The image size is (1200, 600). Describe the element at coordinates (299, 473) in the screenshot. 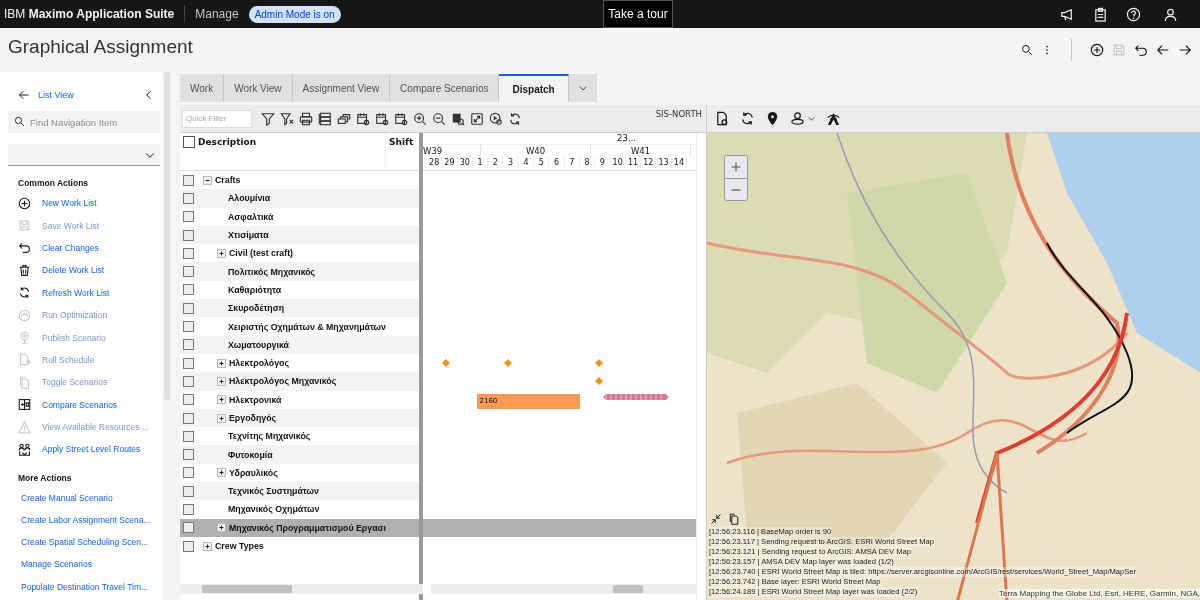

I see `tree-row: Υδραυλικός` at that location.